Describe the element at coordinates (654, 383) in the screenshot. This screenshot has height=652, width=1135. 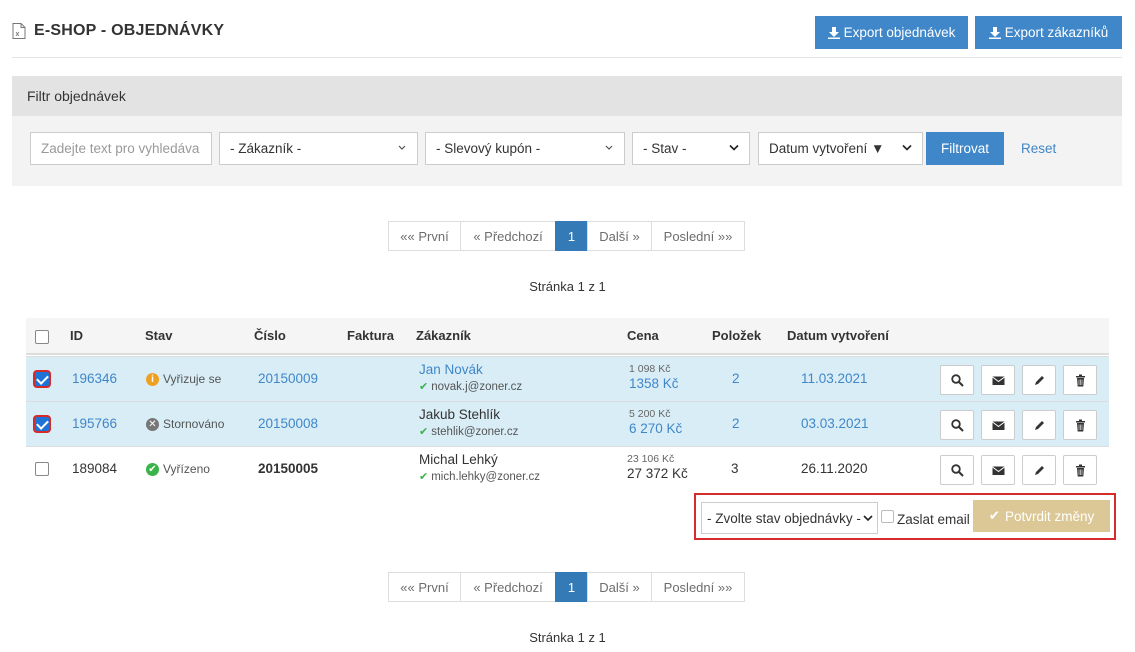
I see `price: 1358 Kč` at that location.